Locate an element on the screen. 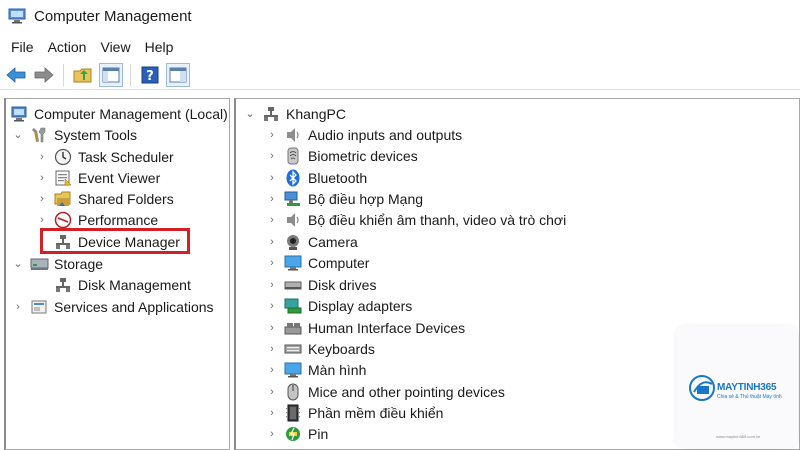  tree-item-computer-management: Computer Management (Local) is located at coordinates (119, 113).